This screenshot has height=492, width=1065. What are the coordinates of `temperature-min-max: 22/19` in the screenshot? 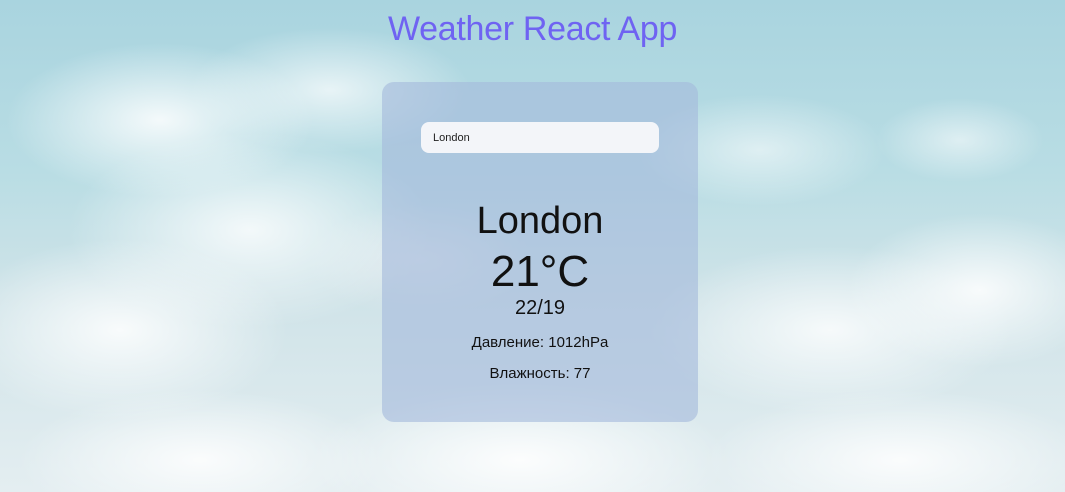 It's located at (540, 308).